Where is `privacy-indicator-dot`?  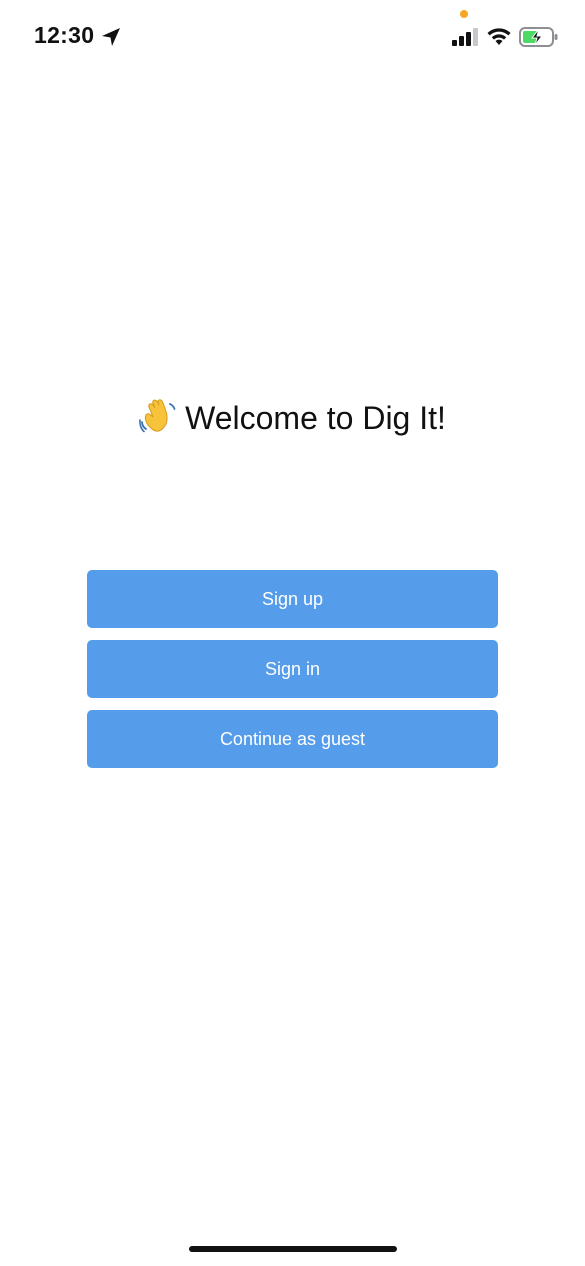
privacy-indicator-dot is located at coordinates (464, 14).